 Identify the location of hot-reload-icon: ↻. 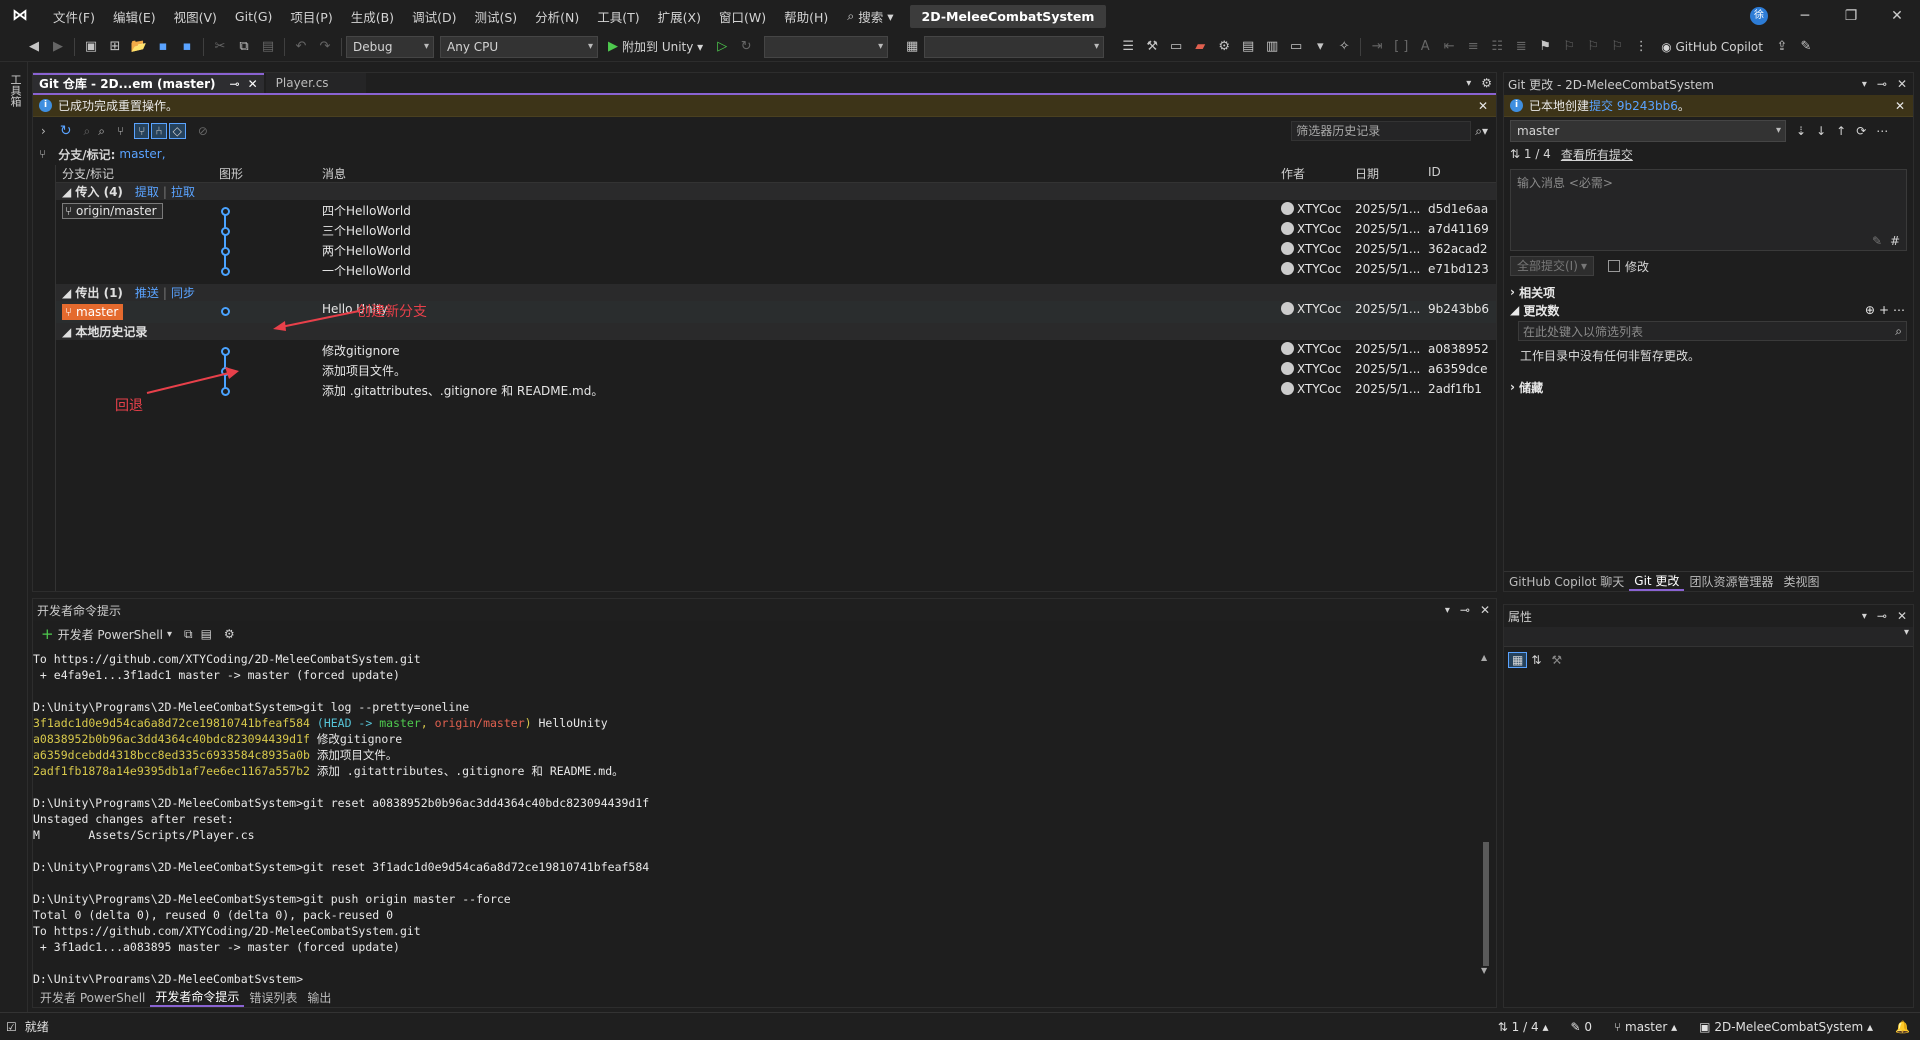
(746, 47).